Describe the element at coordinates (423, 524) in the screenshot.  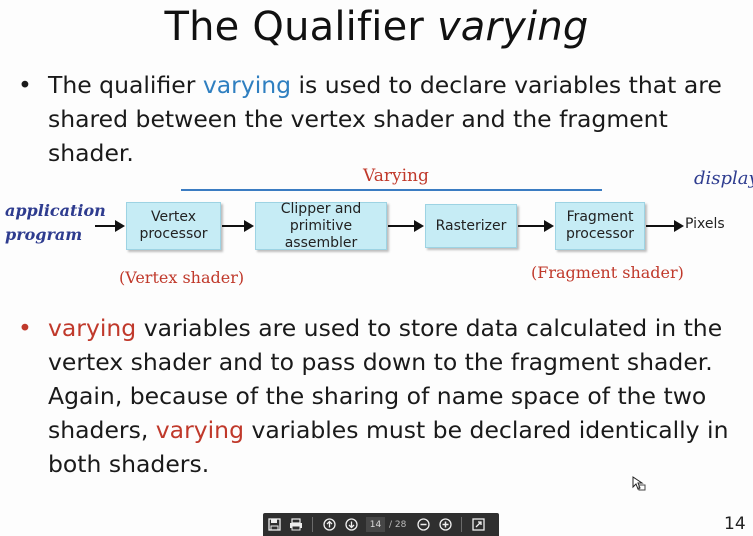
I see `zoom-out-icon` at that location.